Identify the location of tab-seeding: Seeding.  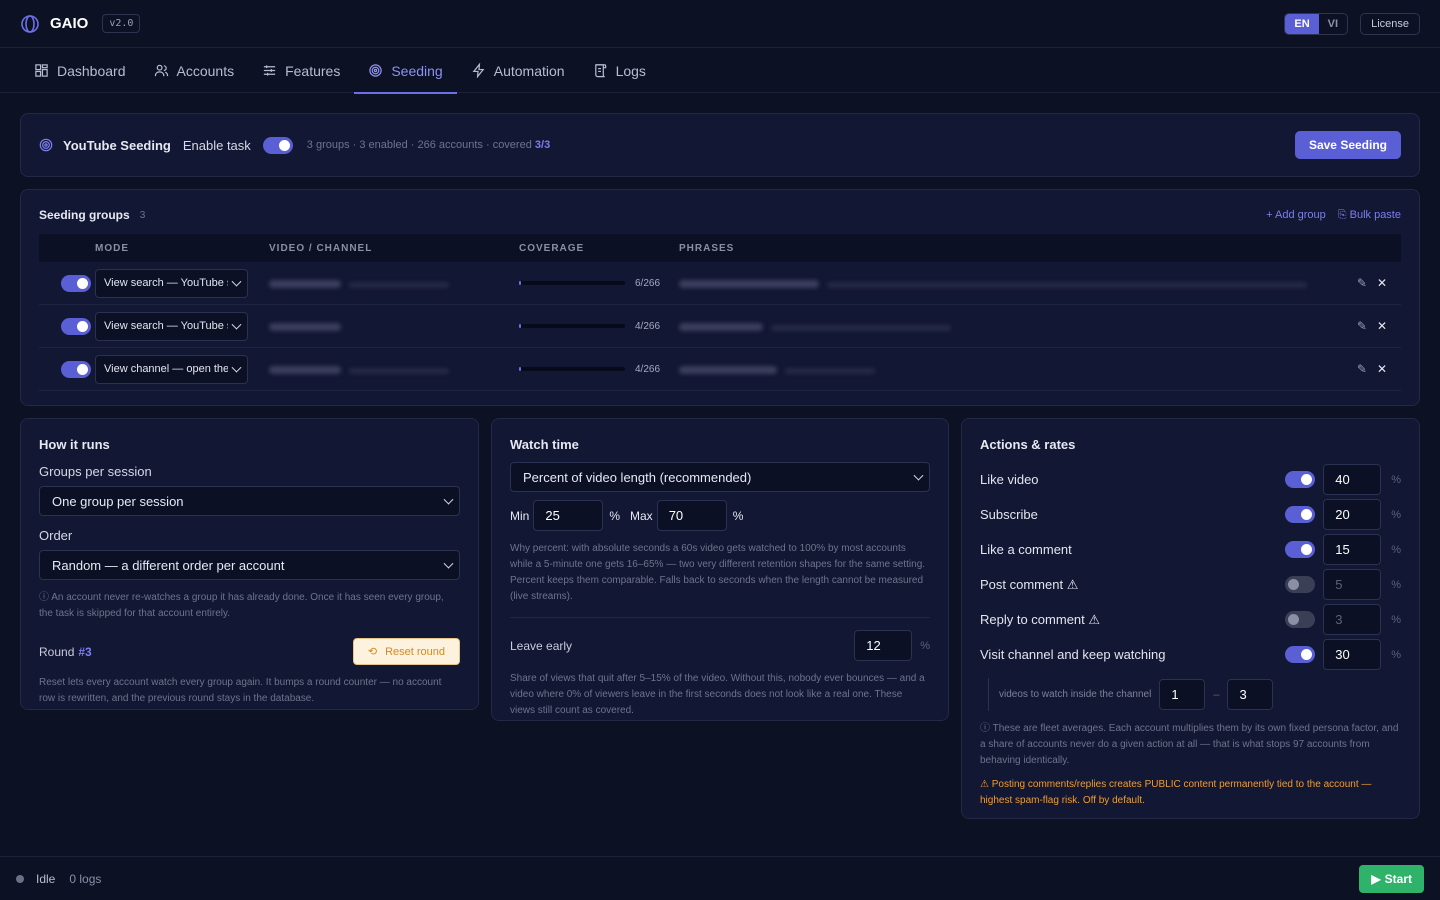
(406, 71).